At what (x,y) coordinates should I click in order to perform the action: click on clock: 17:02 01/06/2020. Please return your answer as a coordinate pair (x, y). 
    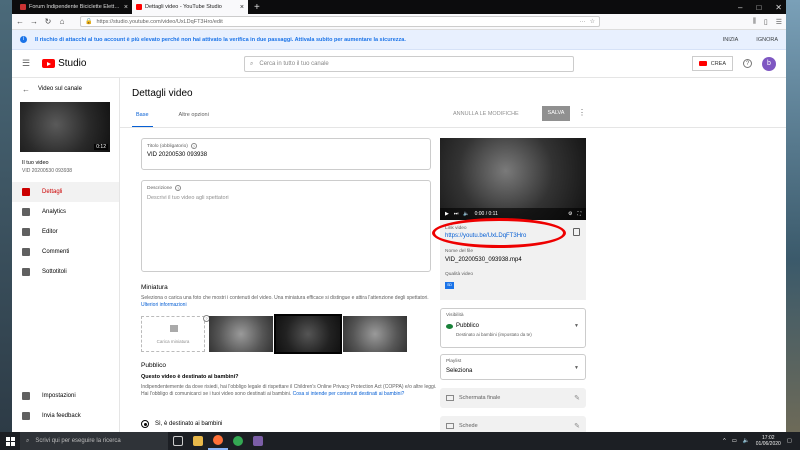
    Looking at the image, I should click on (768, 441).